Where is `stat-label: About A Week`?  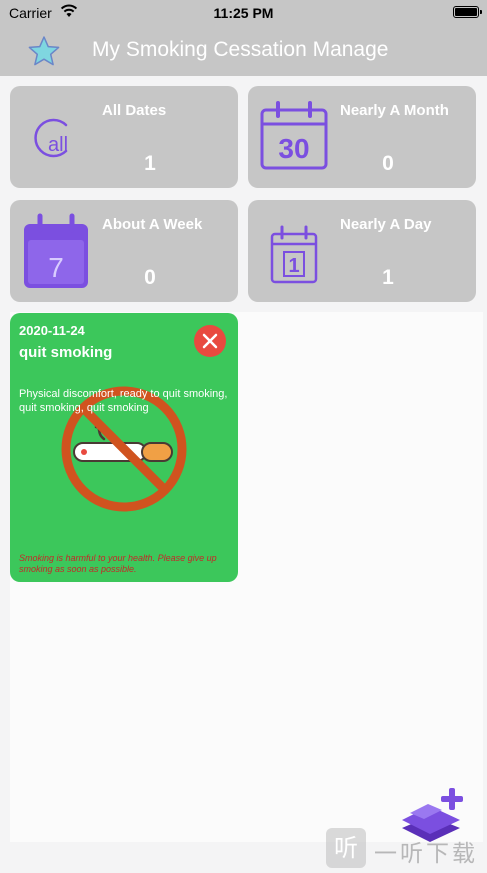 stat-label: About A Week is located at coordinates (152, 224).